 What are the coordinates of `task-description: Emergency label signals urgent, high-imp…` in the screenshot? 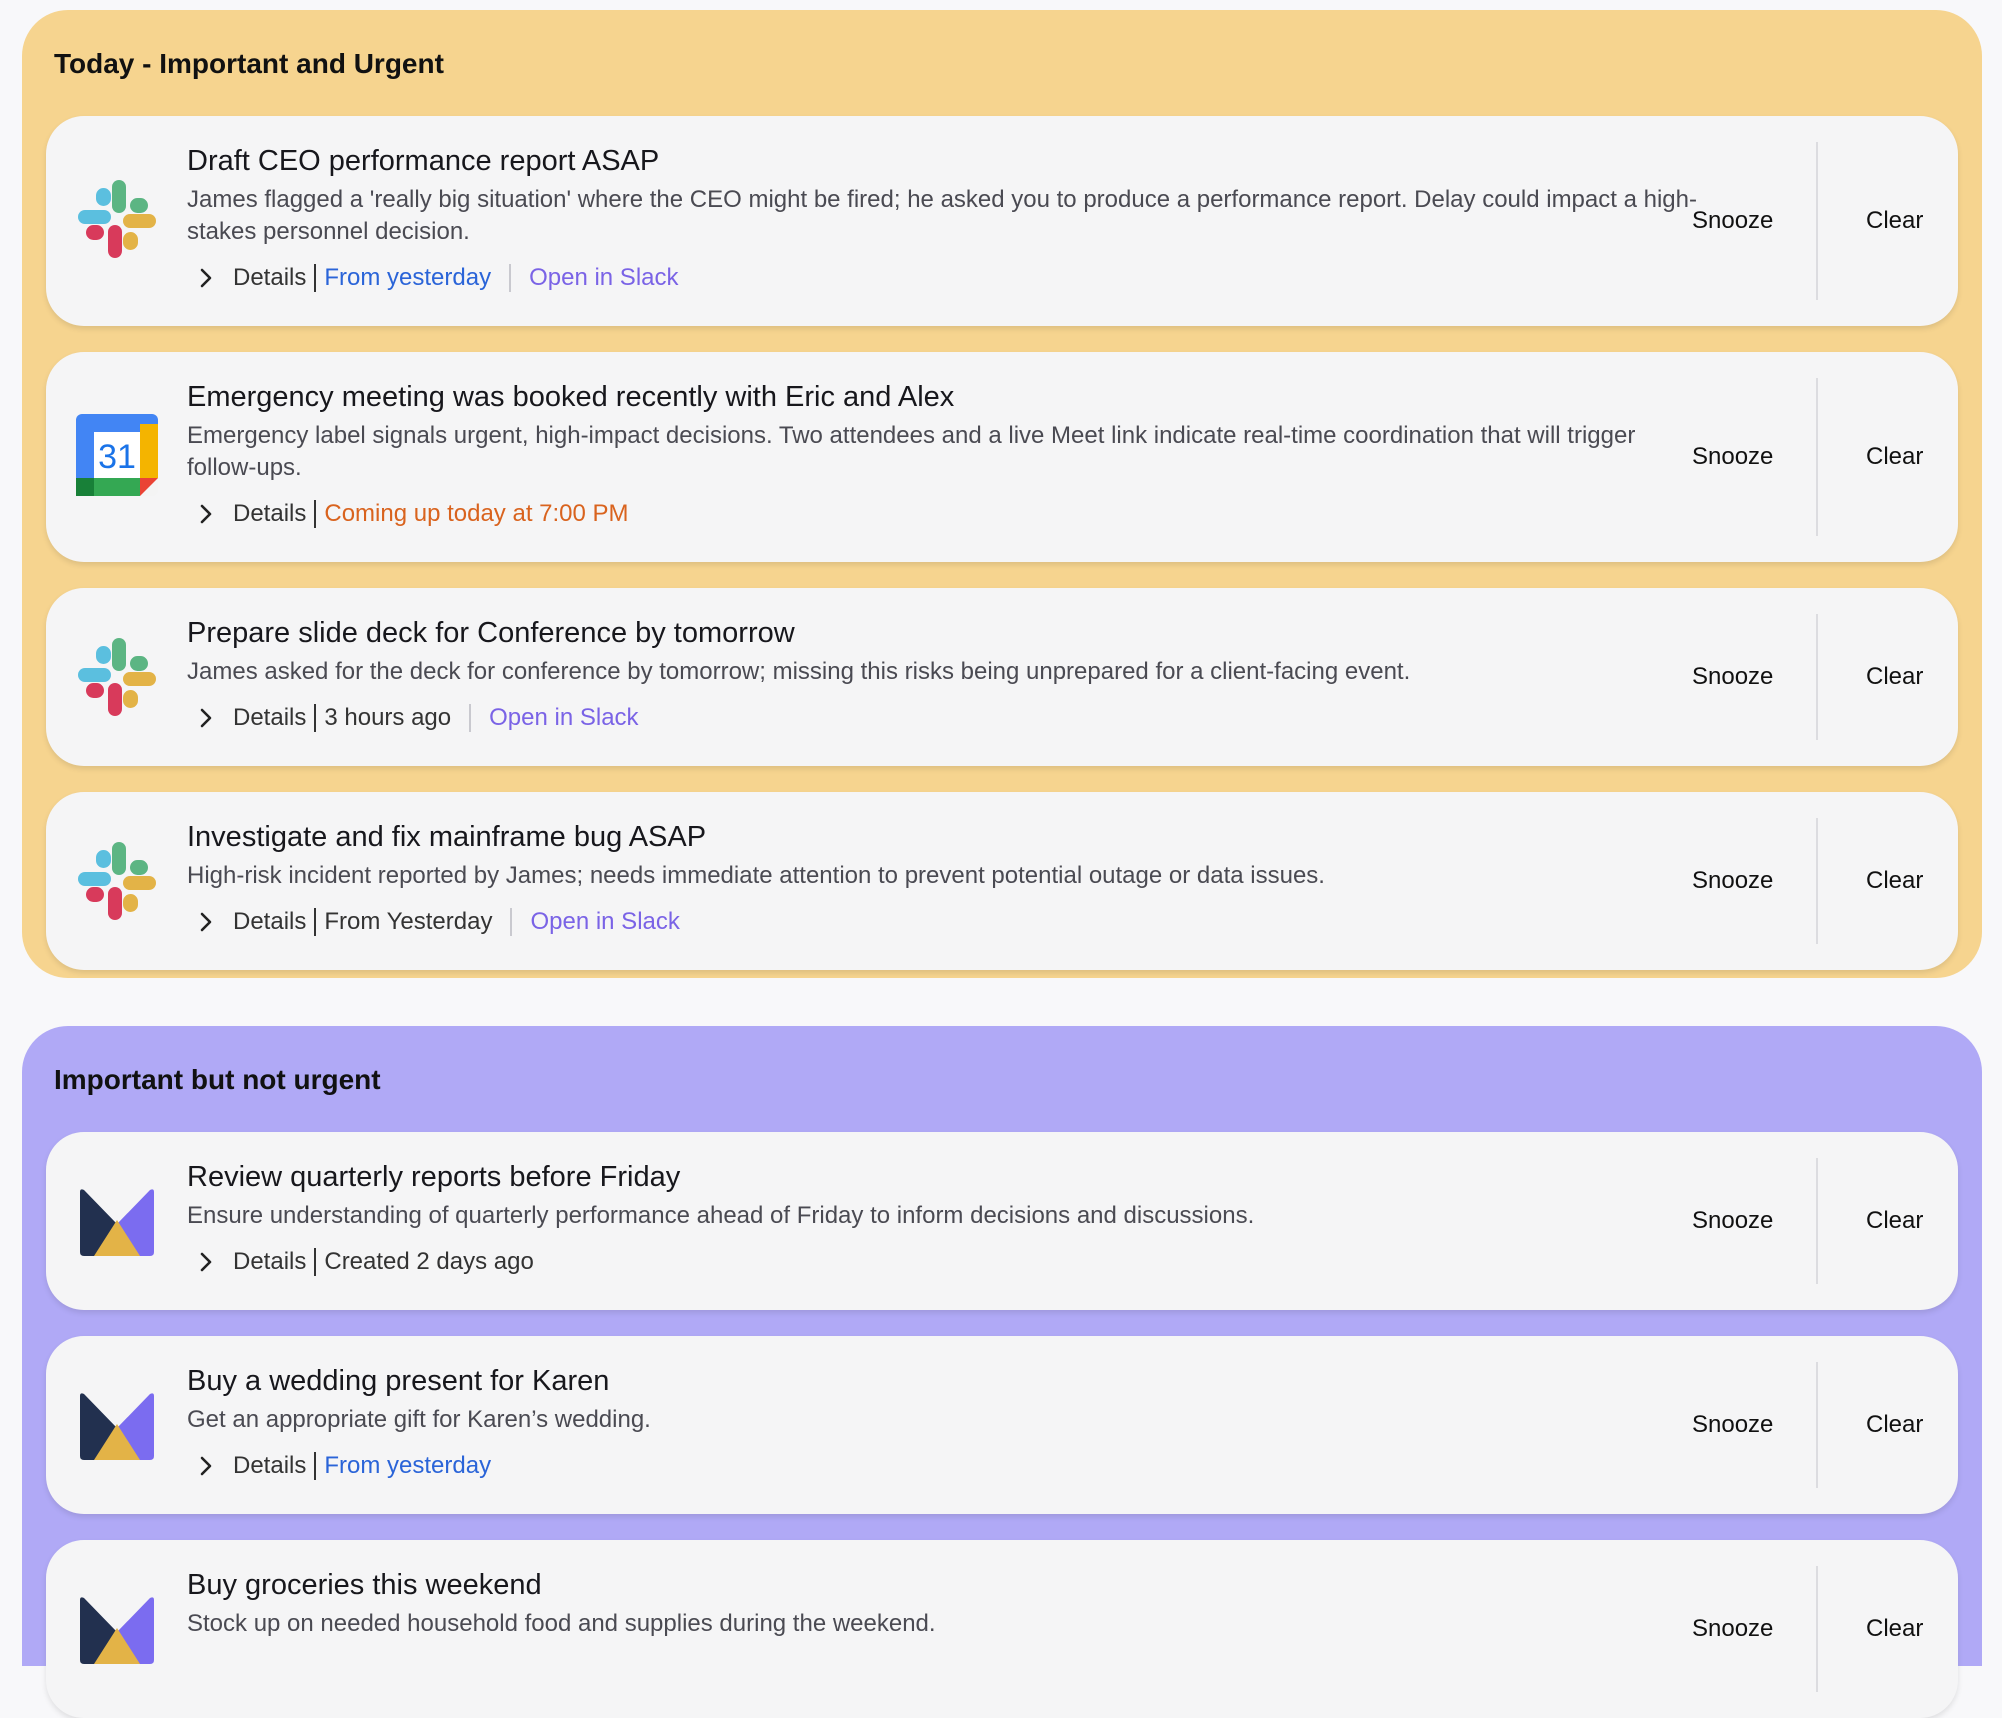 It's located at (911, 451).